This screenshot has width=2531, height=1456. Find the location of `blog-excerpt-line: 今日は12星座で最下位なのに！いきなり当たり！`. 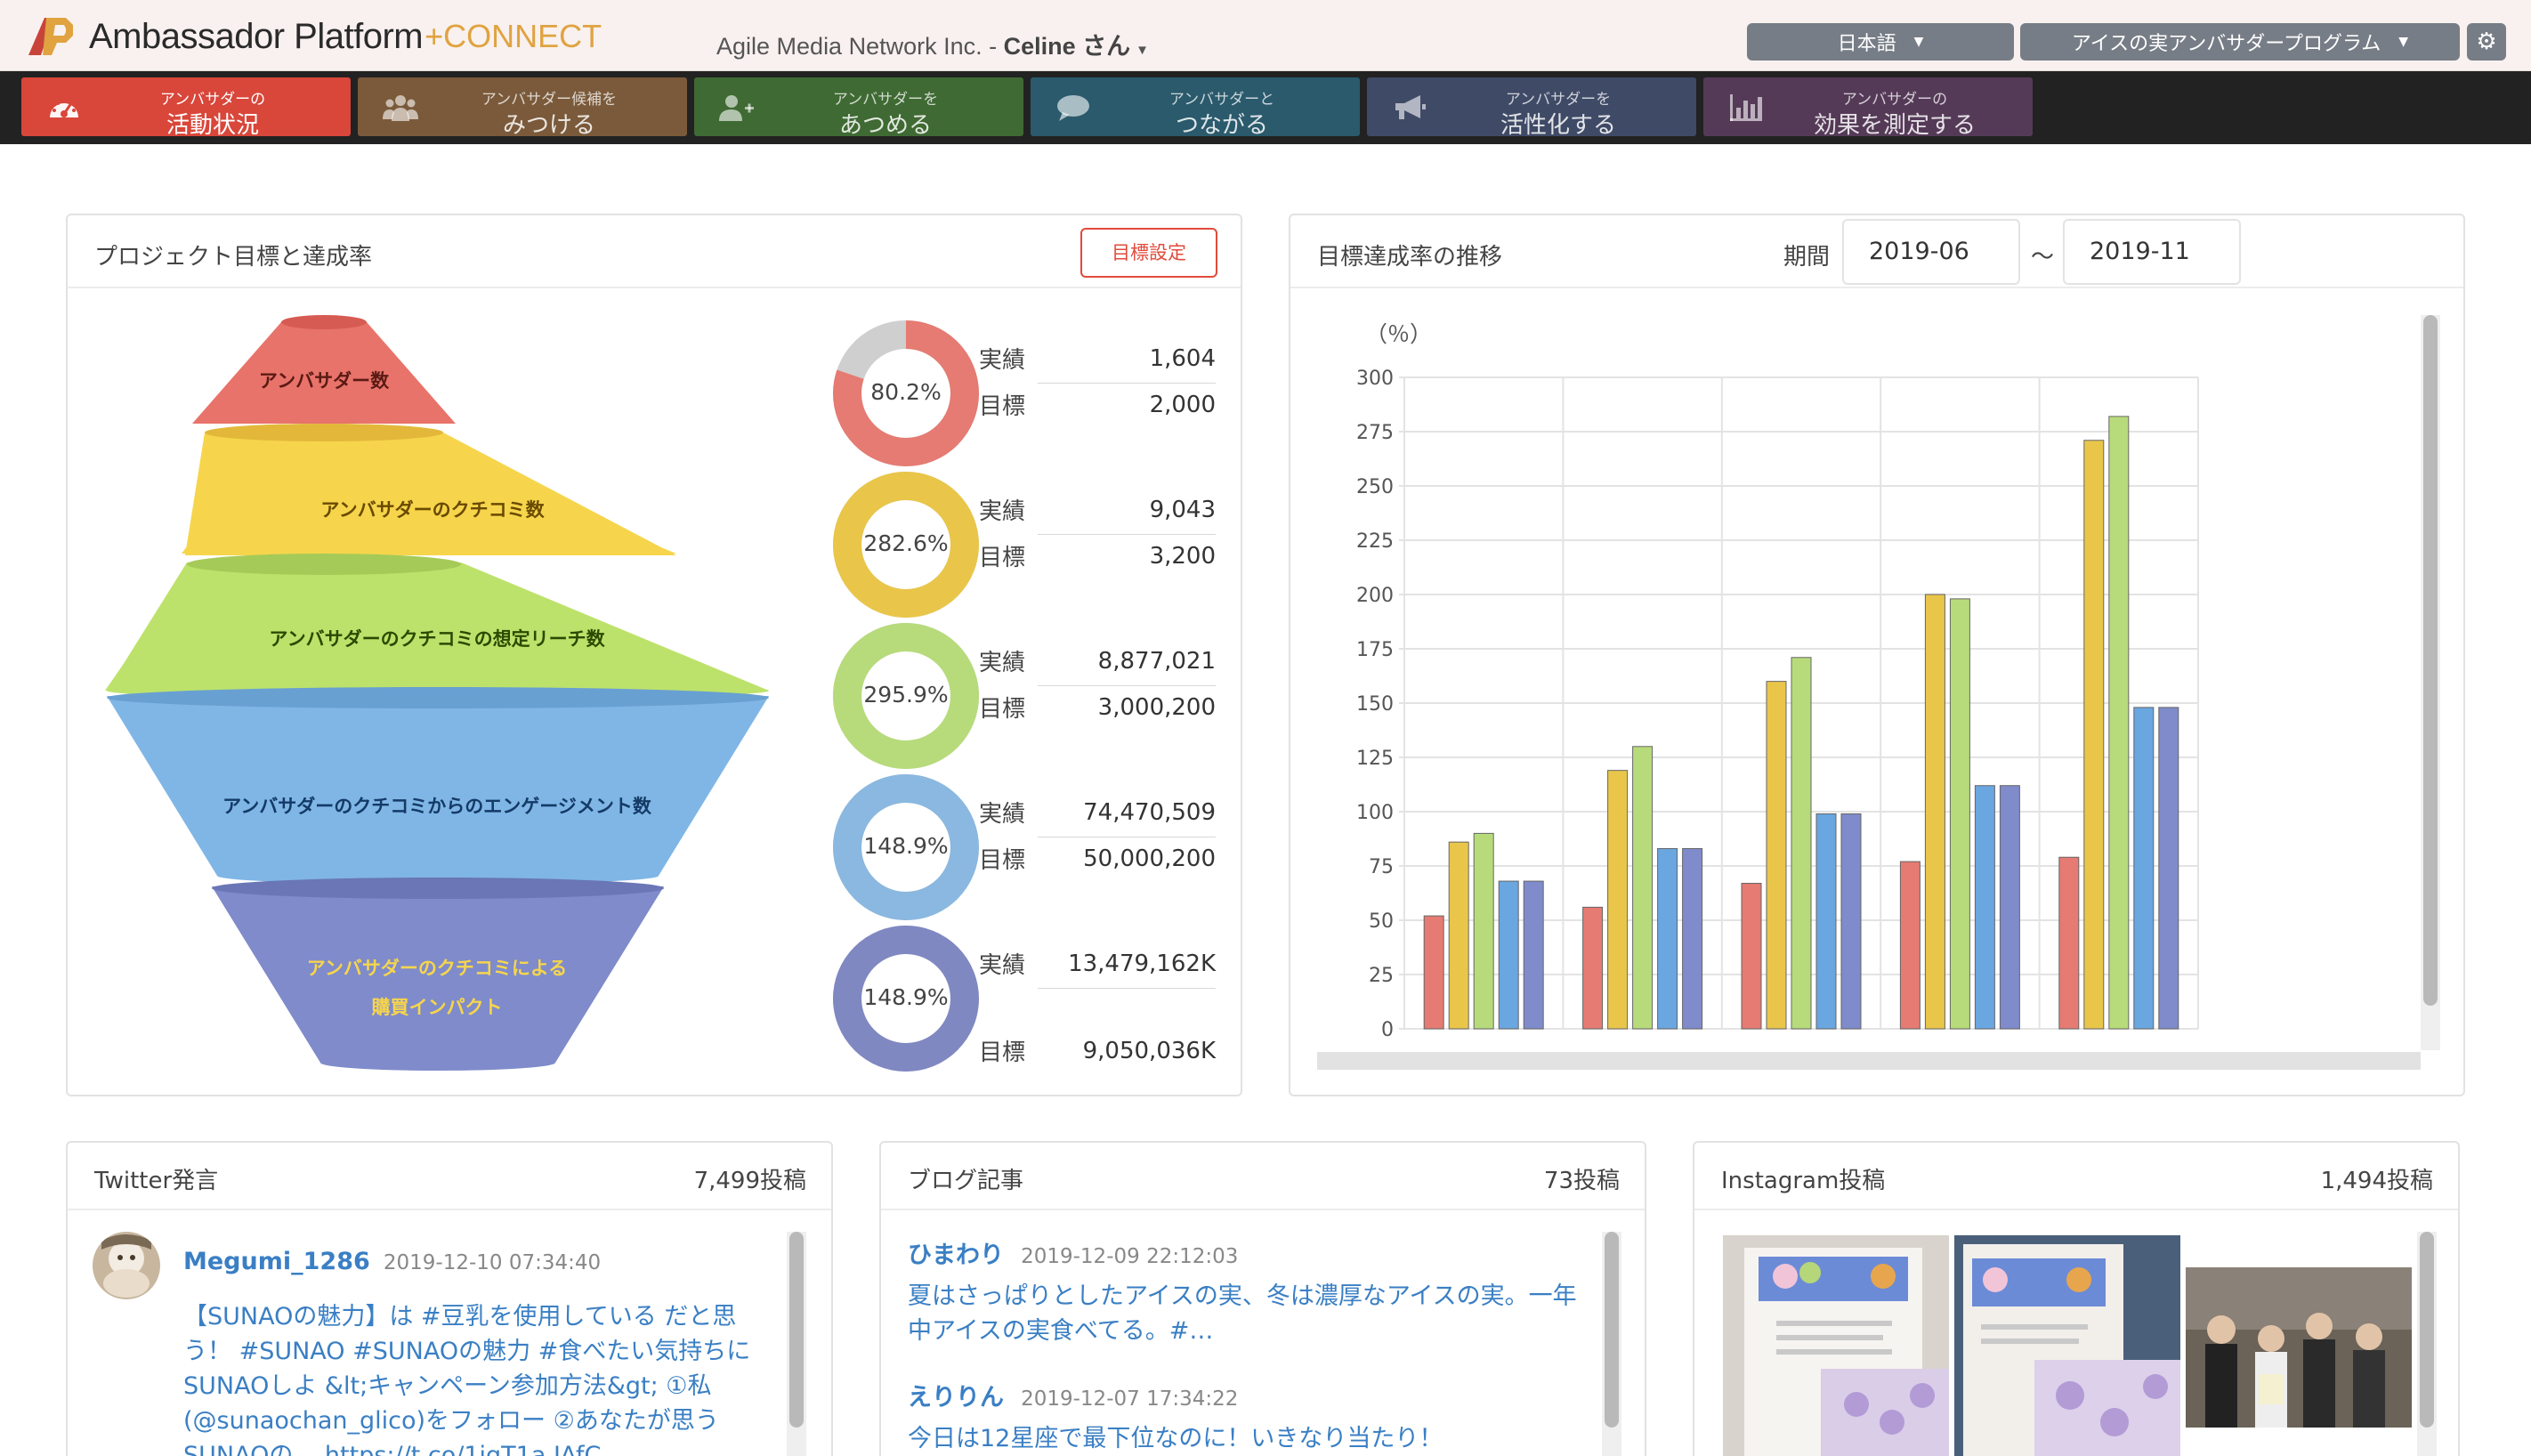

blog-excerpt-line: 今日は12星座で最下位なのに！いきなり当たり！ is located at coordinates (1175, 1438).